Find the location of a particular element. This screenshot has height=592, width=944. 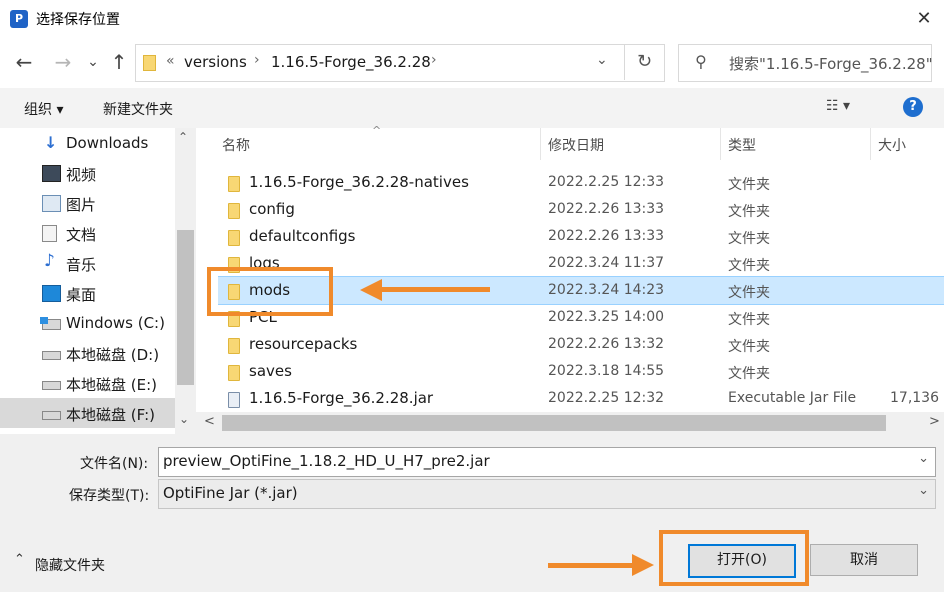

sidebar-item-label: 图片 is located at coordinates (81, 205).